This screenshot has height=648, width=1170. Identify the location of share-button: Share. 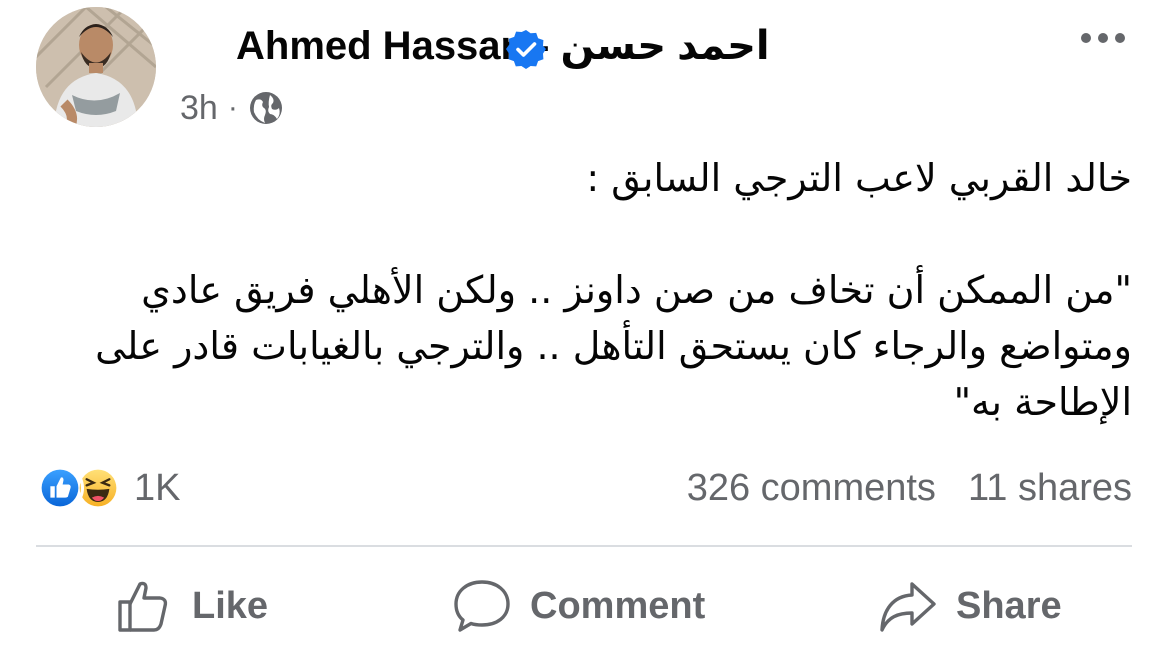
(970, 606).